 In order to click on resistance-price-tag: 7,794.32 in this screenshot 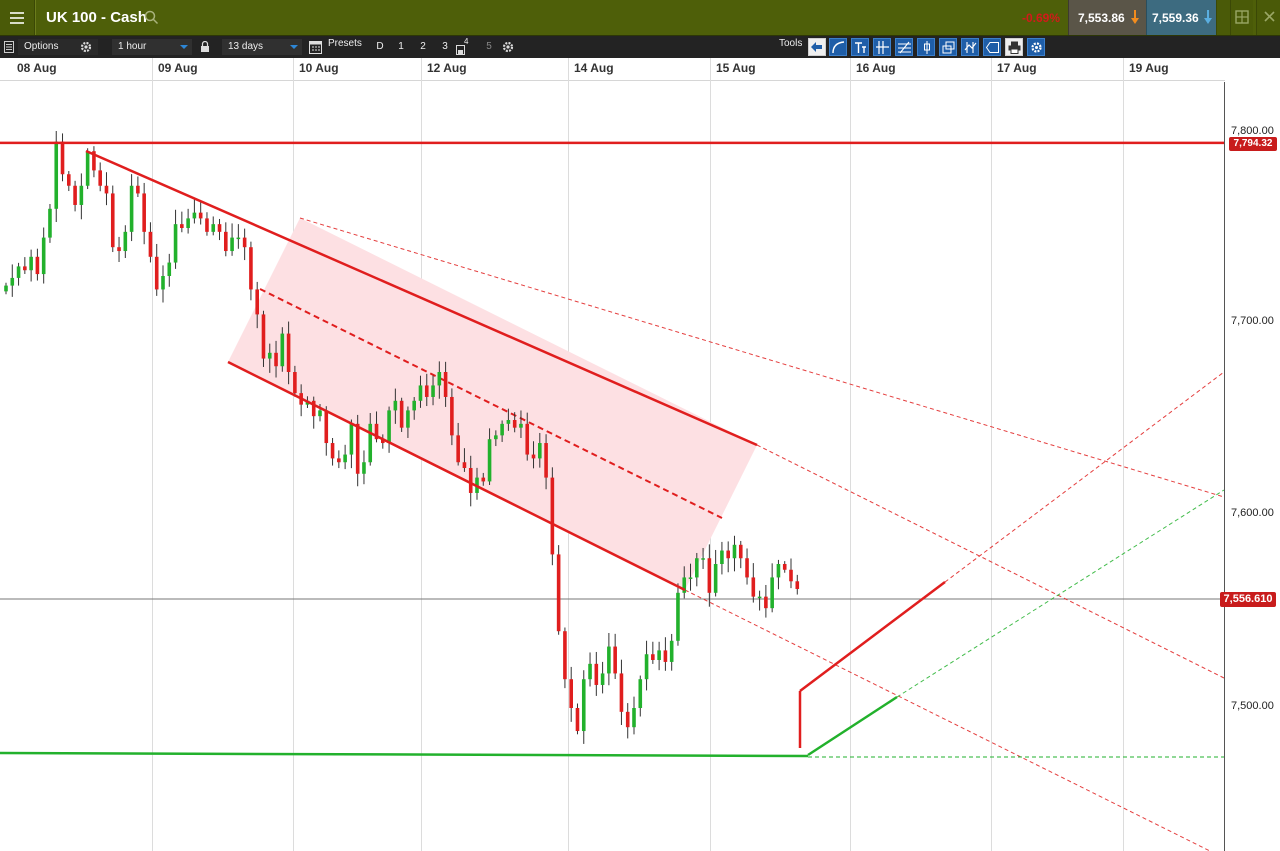, I will do `click(1253, 144)`.